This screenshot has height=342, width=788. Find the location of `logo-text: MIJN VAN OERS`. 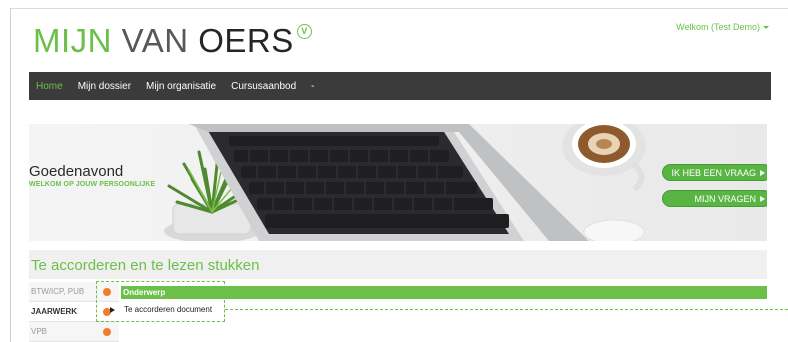

logo-text: MIJN VAN OERS is located at coordinates (163, 41).